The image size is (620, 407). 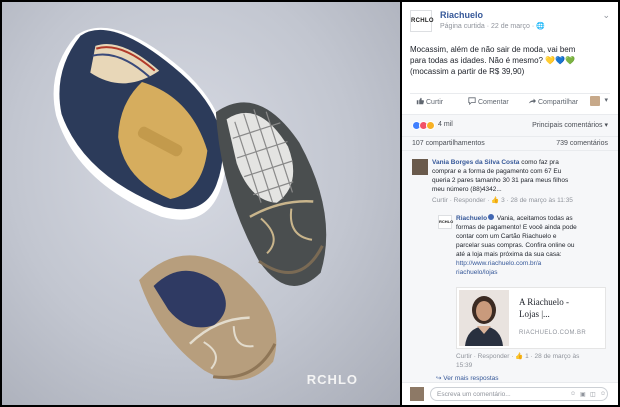 I want to click on preview-thumbnail, so click(x=484, y=318).